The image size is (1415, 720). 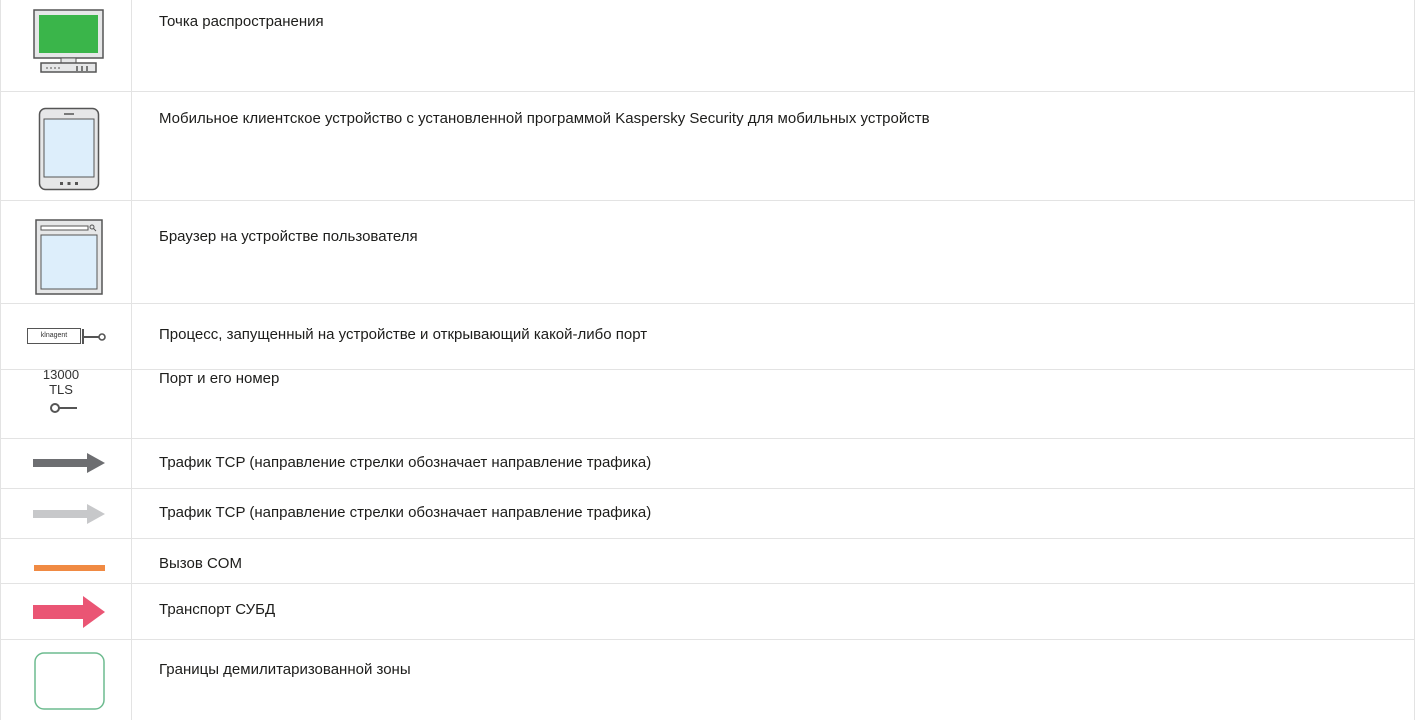 What do you see at coordinates (61, 389) in the screenshot?
I see `port-protocol-label: TLS` at bounding box center [61, 389].